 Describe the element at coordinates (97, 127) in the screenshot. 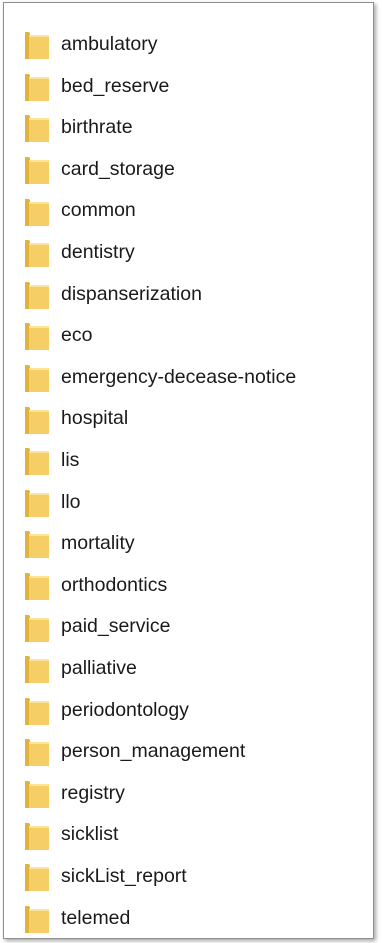

I see `folder-name: birthrate` at that location.